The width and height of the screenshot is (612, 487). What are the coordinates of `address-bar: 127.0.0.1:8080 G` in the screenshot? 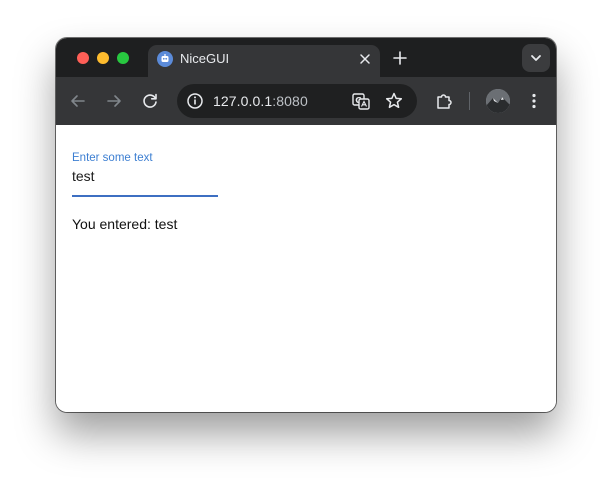 It's located at (297, 101).